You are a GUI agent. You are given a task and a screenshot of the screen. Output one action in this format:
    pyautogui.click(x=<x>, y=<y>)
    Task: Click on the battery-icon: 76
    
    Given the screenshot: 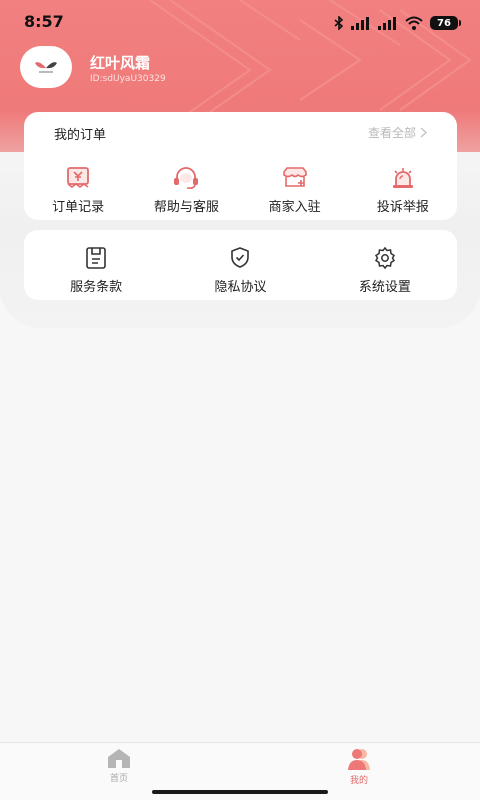 What is the action you would take?
    pyautogui.click(x=445, y=23)
    